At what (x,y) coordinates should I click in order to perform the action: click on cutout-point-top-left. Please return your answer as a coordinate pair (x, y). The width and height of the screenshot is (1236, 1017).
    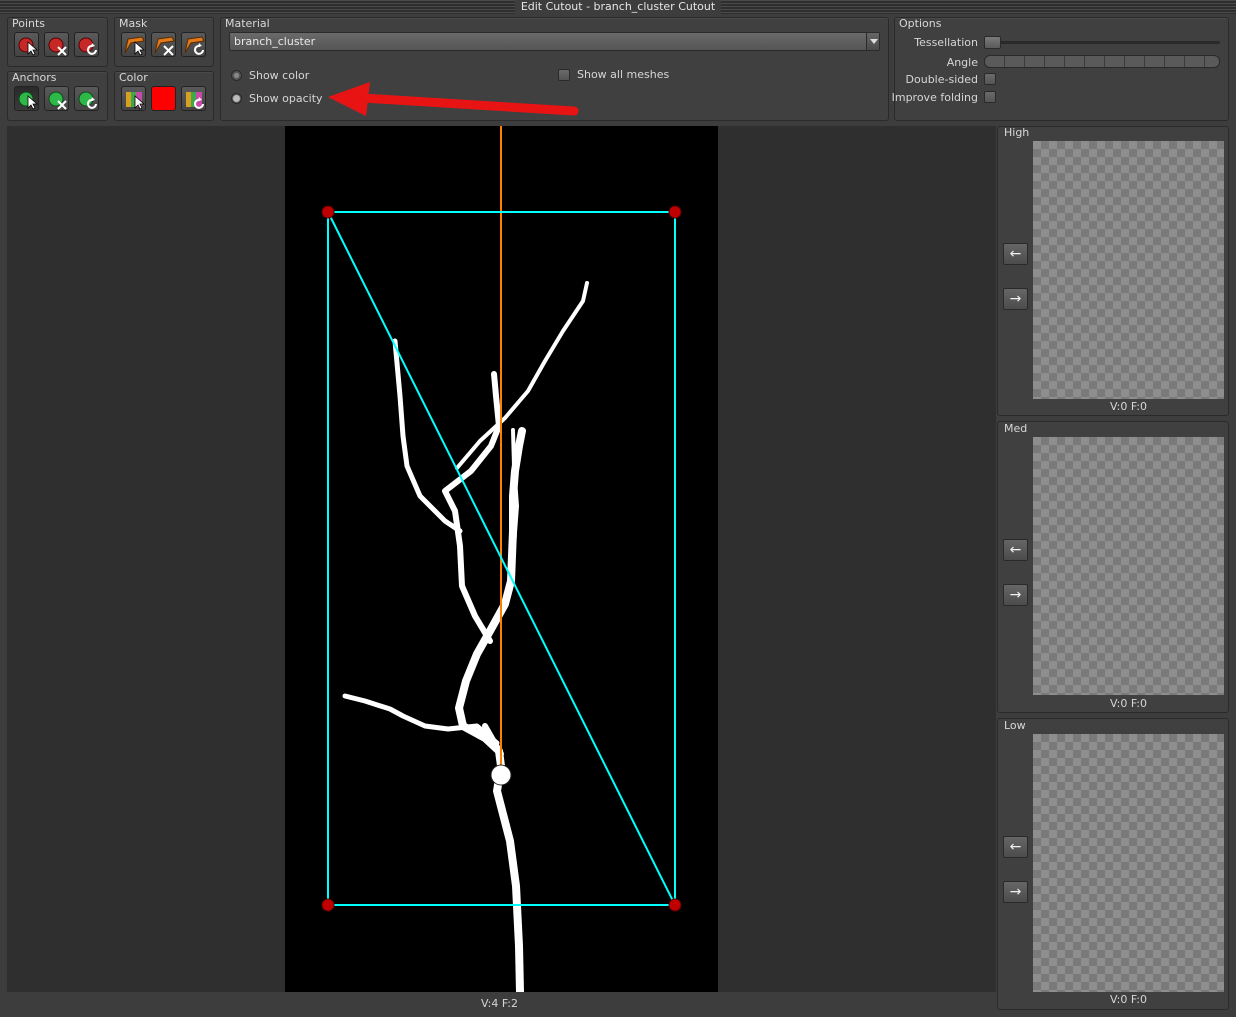
    Looking at the image, I should click on (328, 212).